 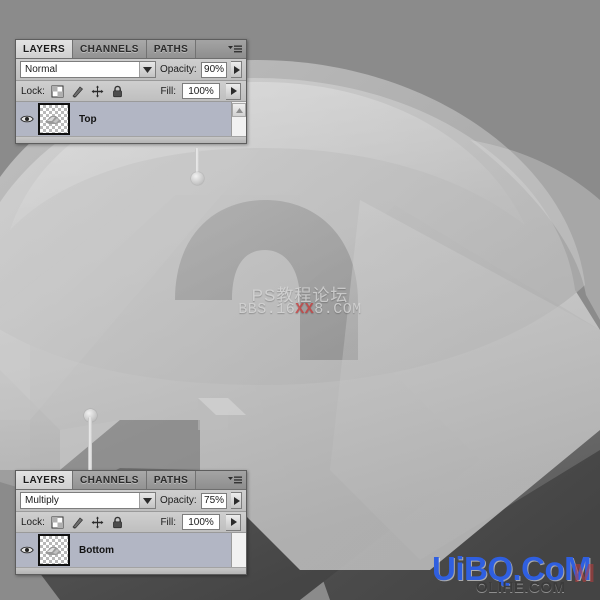 I want to click on blend-opacity-row: Normal Opacity: 90%, so click(x=131, y=70).